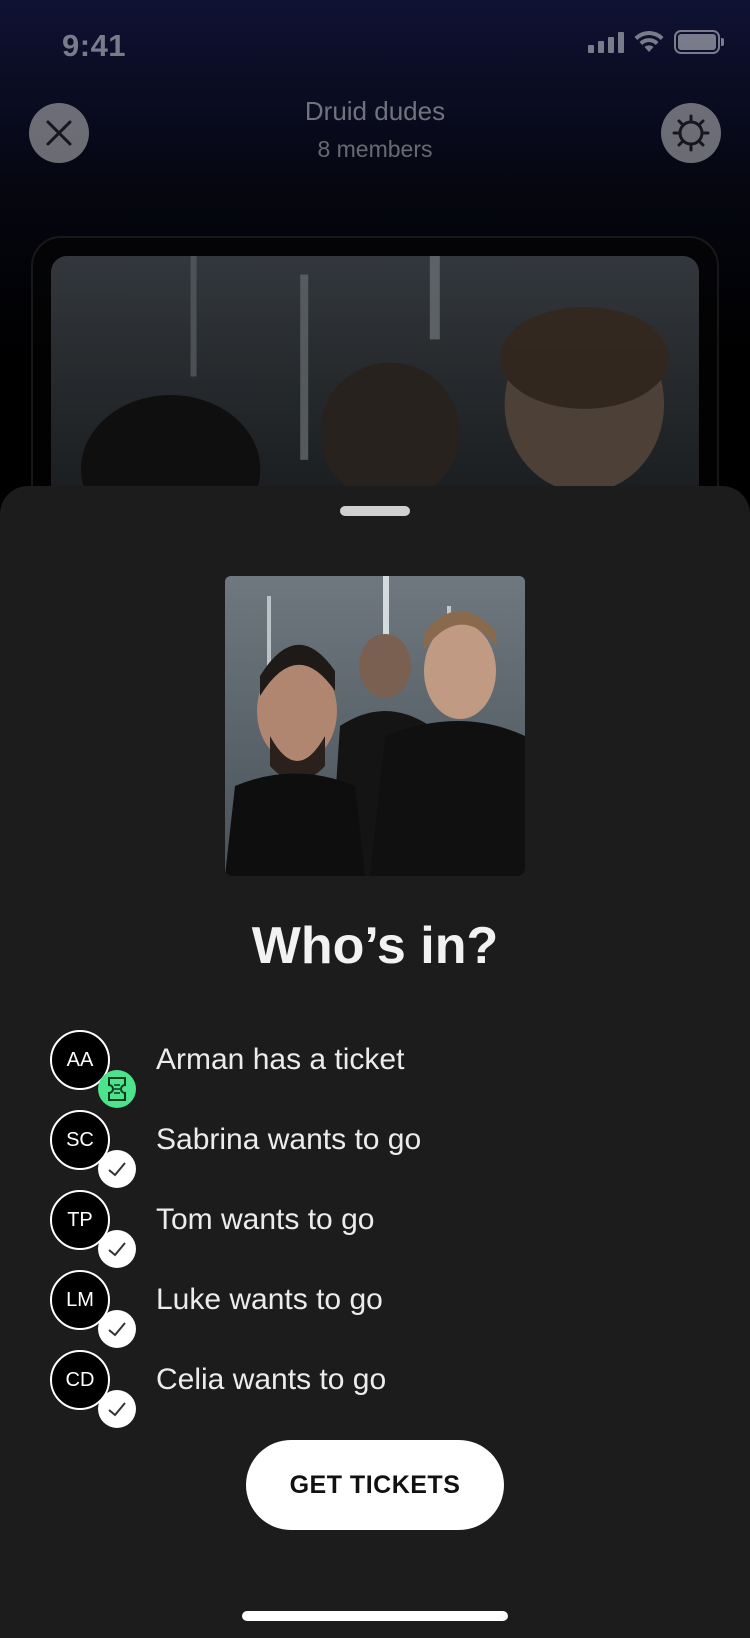 The width and height of the screenshot is (750, 1638). I want to click on member-count: 8 members, so click(375, 149).